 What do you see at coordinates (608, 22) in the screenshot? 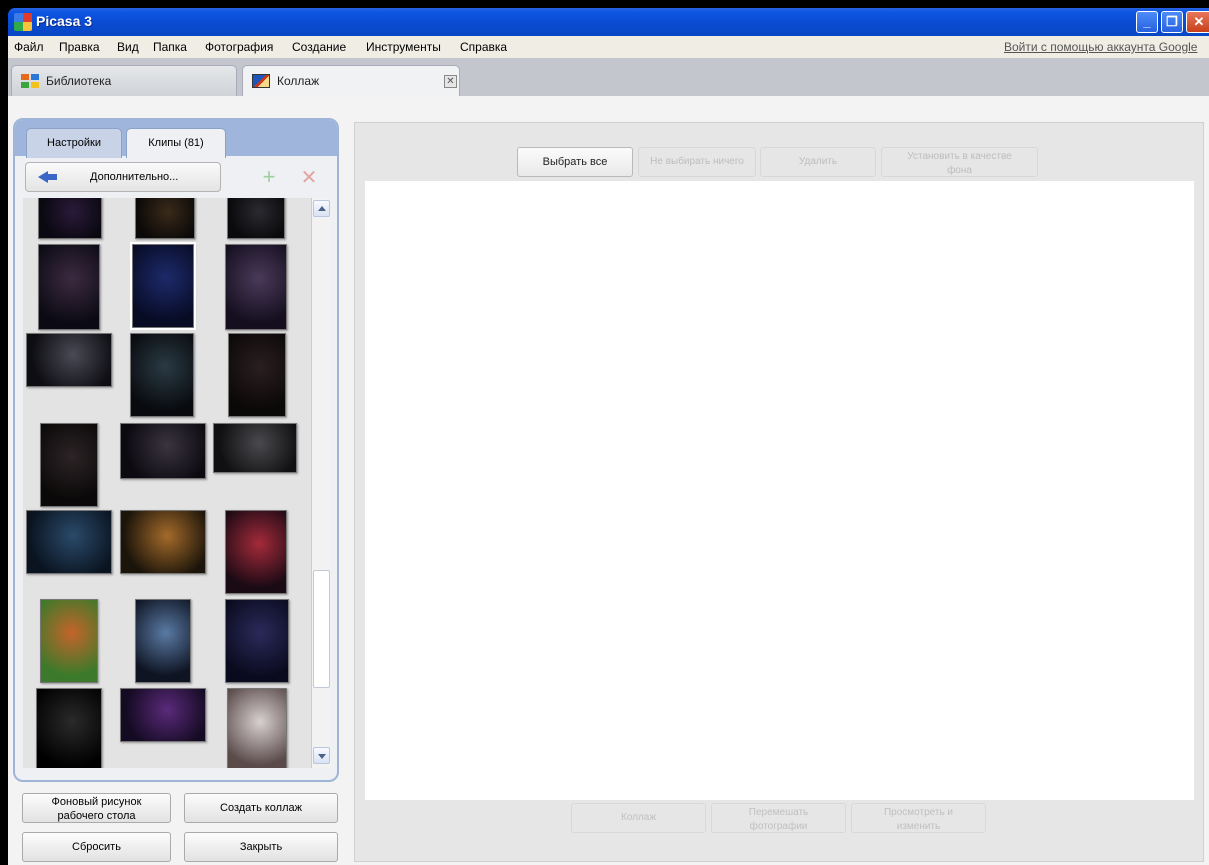
I see `title-bar: Picasa 3 _ ❐ ✕` at bounding box center [608, 22].